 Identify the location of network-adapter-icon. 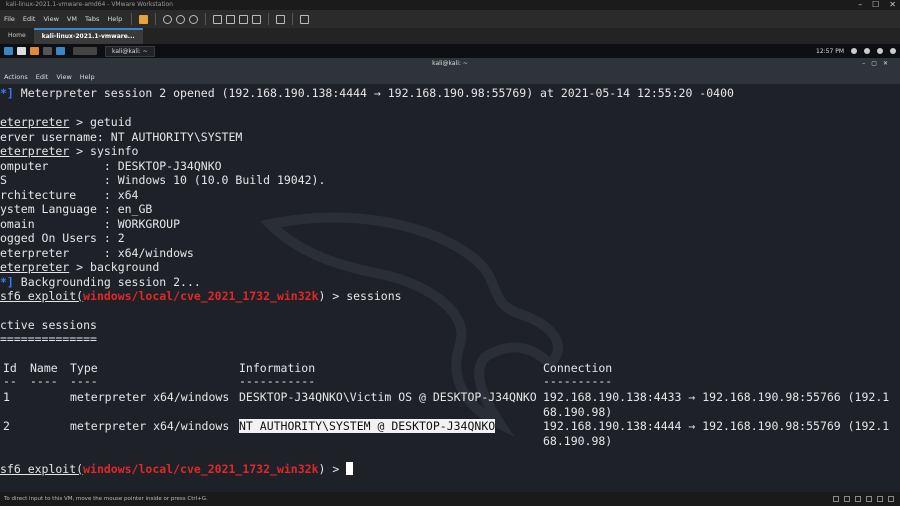
(858, 499).